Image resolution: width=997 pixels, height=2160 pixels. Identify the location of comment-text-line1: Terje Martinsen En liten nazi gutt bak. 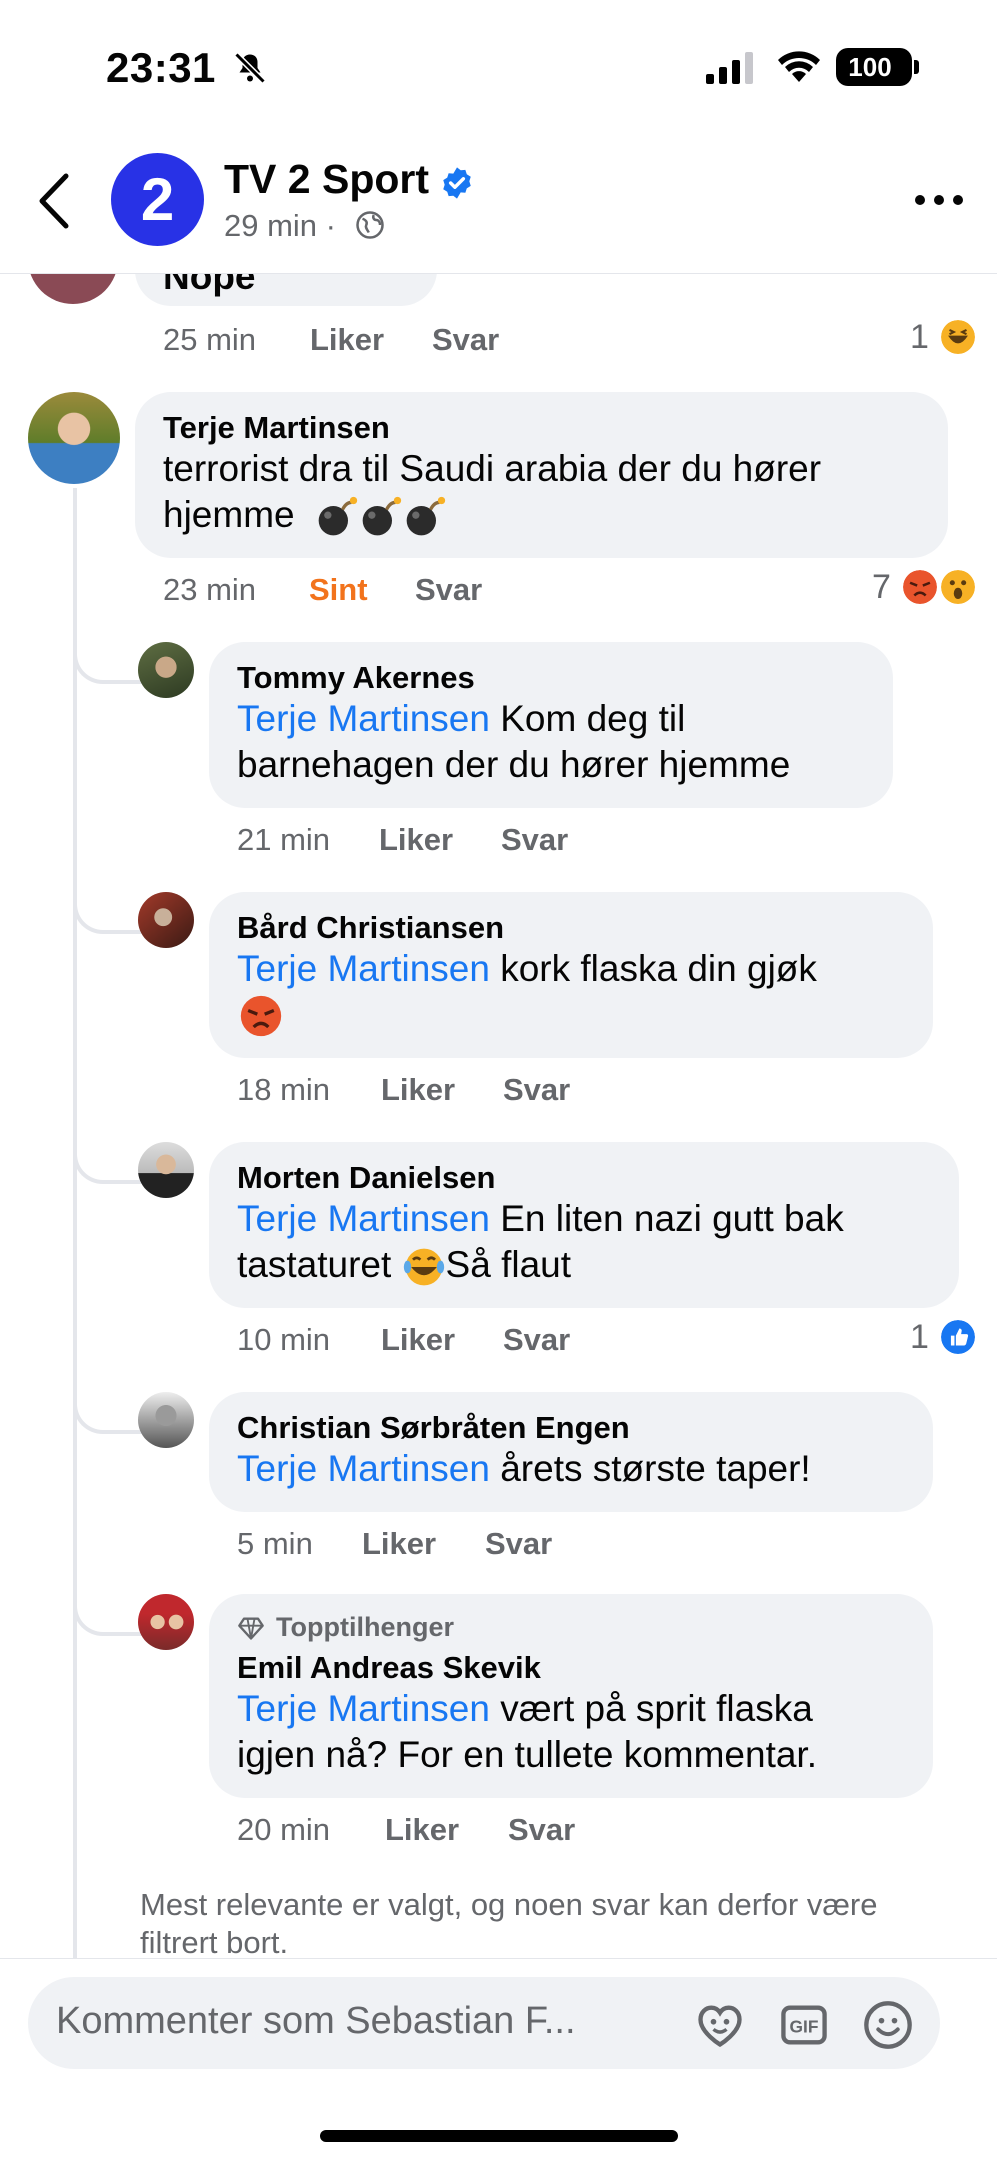
(540, 1219).